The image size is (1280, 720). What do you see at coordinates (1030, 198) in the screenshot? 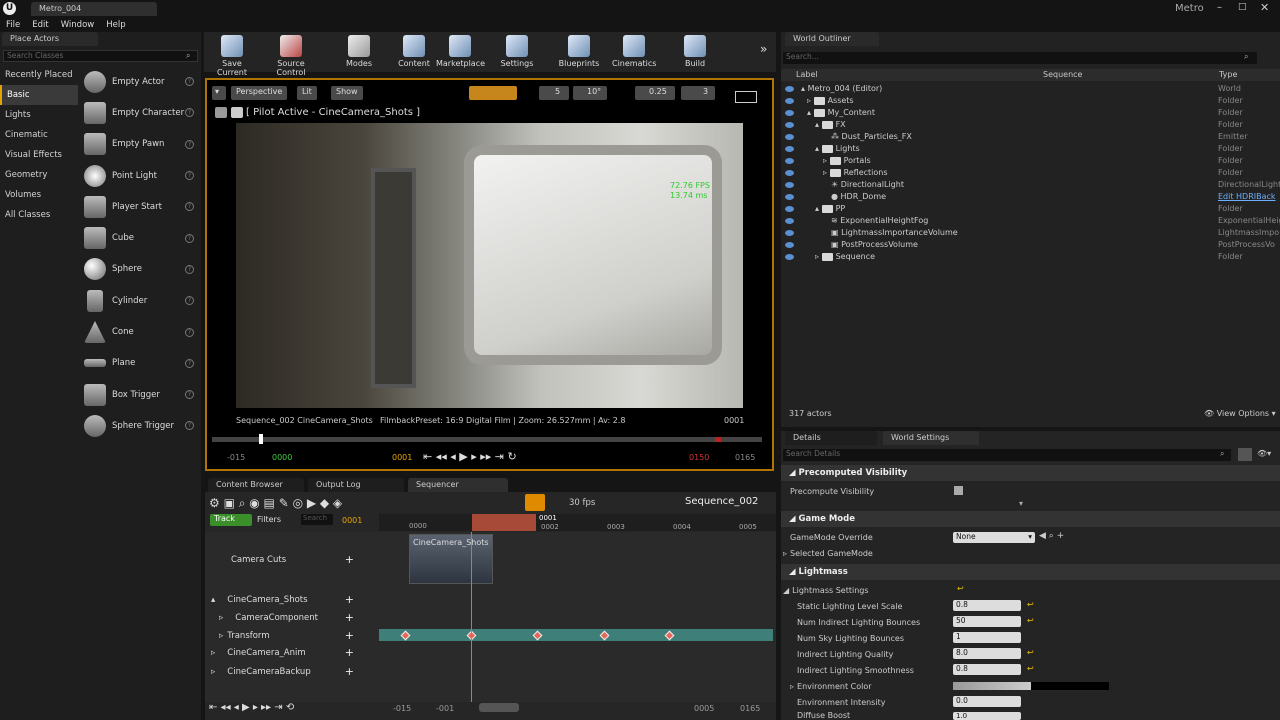
I see `outliner-row: ● HDR_Dome Edit HDRIBack` at bounding box center [1030, 198].